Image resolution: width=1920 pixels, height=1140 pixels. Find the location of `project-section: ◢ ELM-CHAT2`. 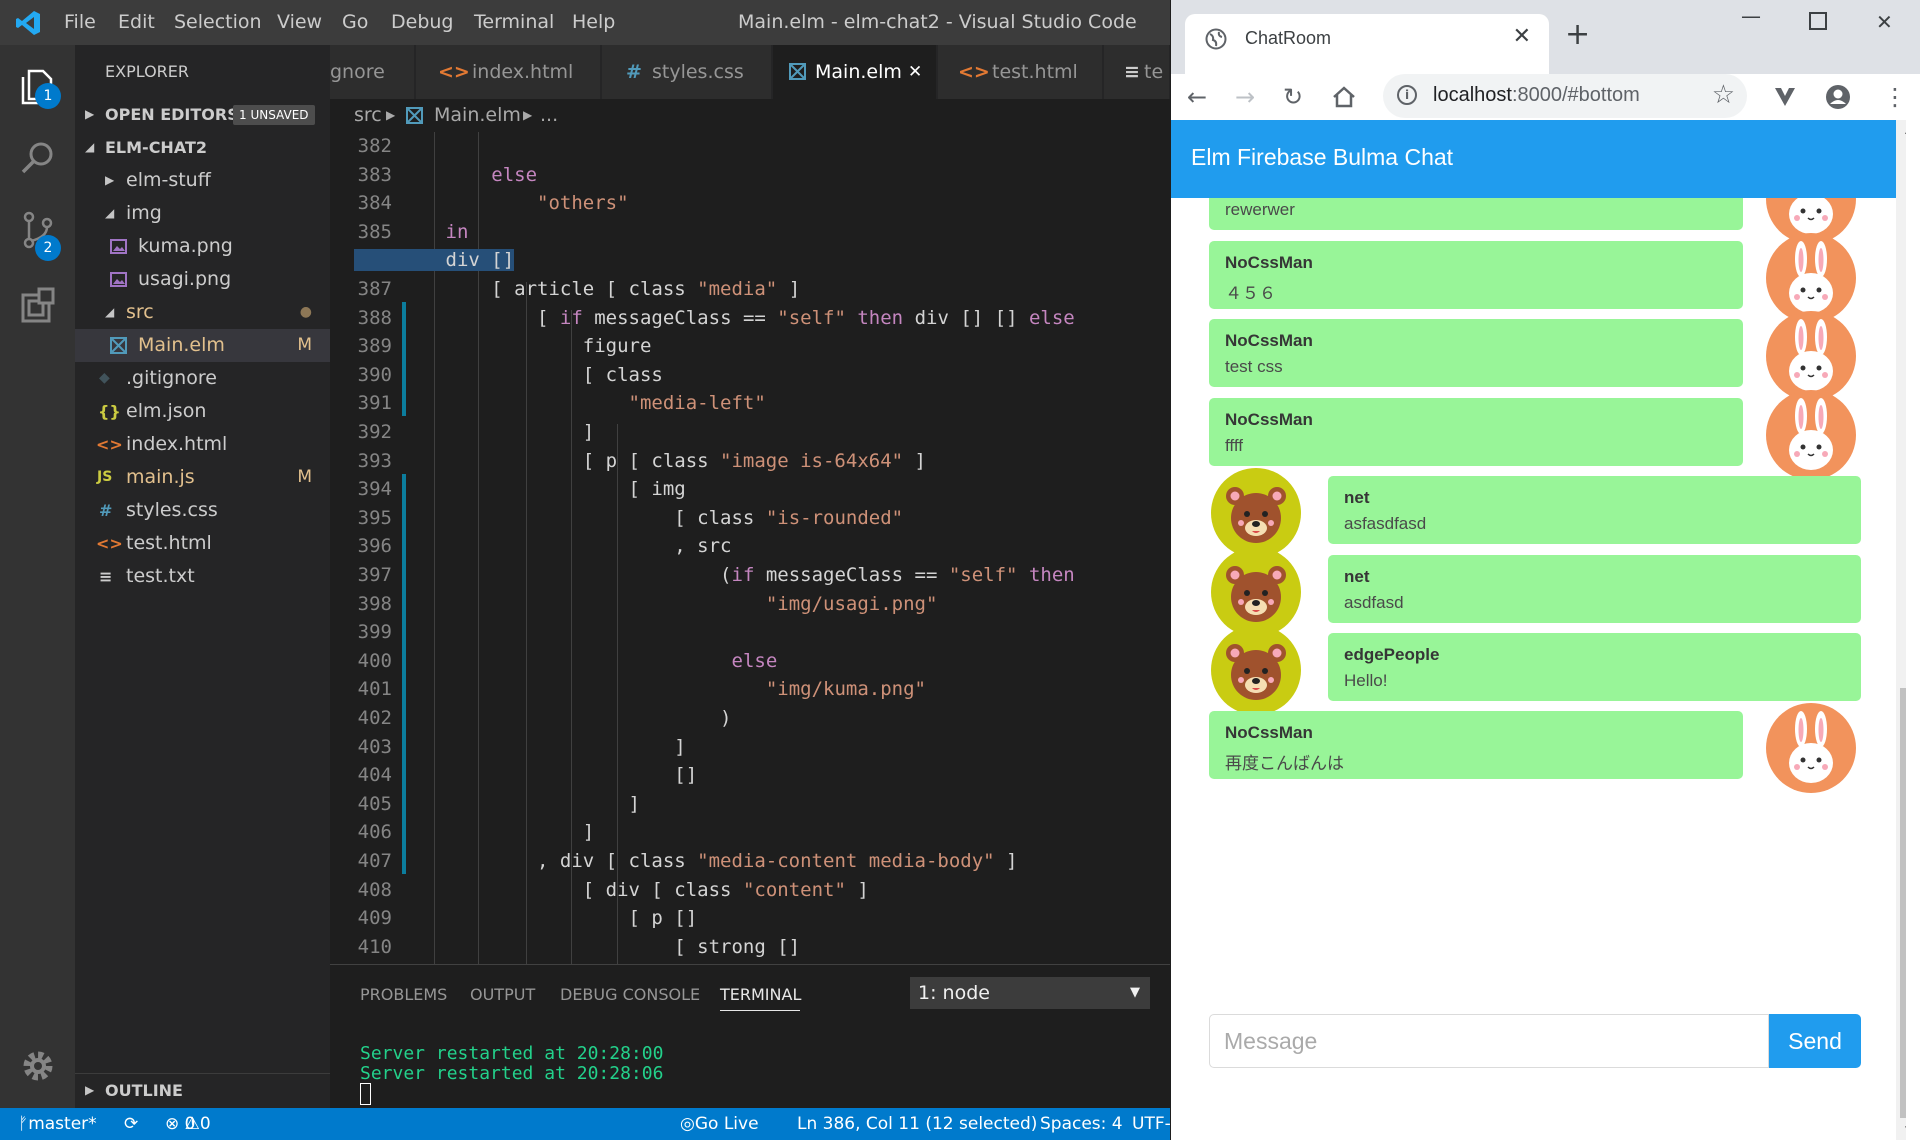

project-section: ◢ ELM-CHAT2 is located at coordinates (202, 147).